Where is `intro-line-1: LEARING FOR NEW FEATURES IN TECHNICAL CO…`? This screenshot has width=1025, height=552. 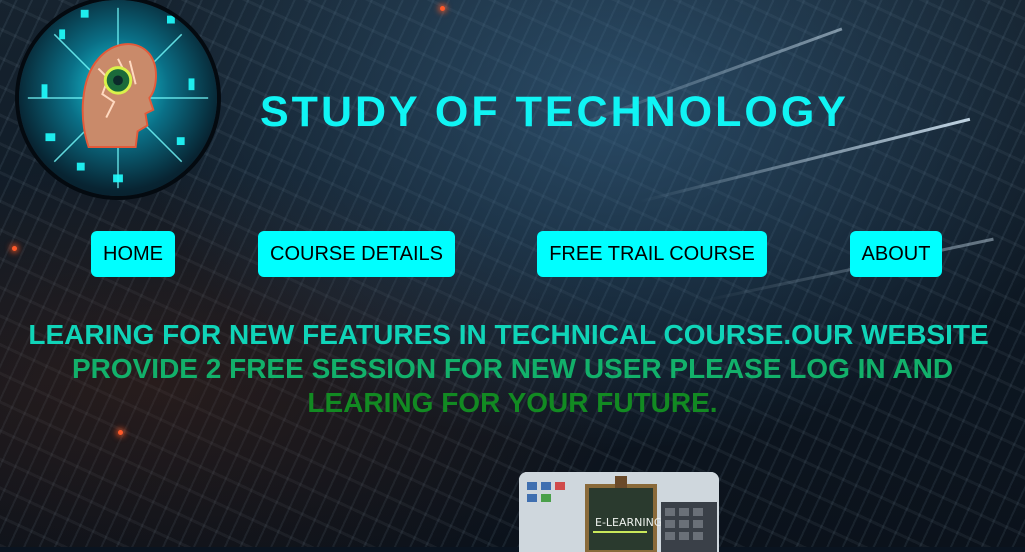 intro-line-1: LEARING FOR NEW FEATURES IN TECHNICAL CO… is located at coordinates (508, 334).